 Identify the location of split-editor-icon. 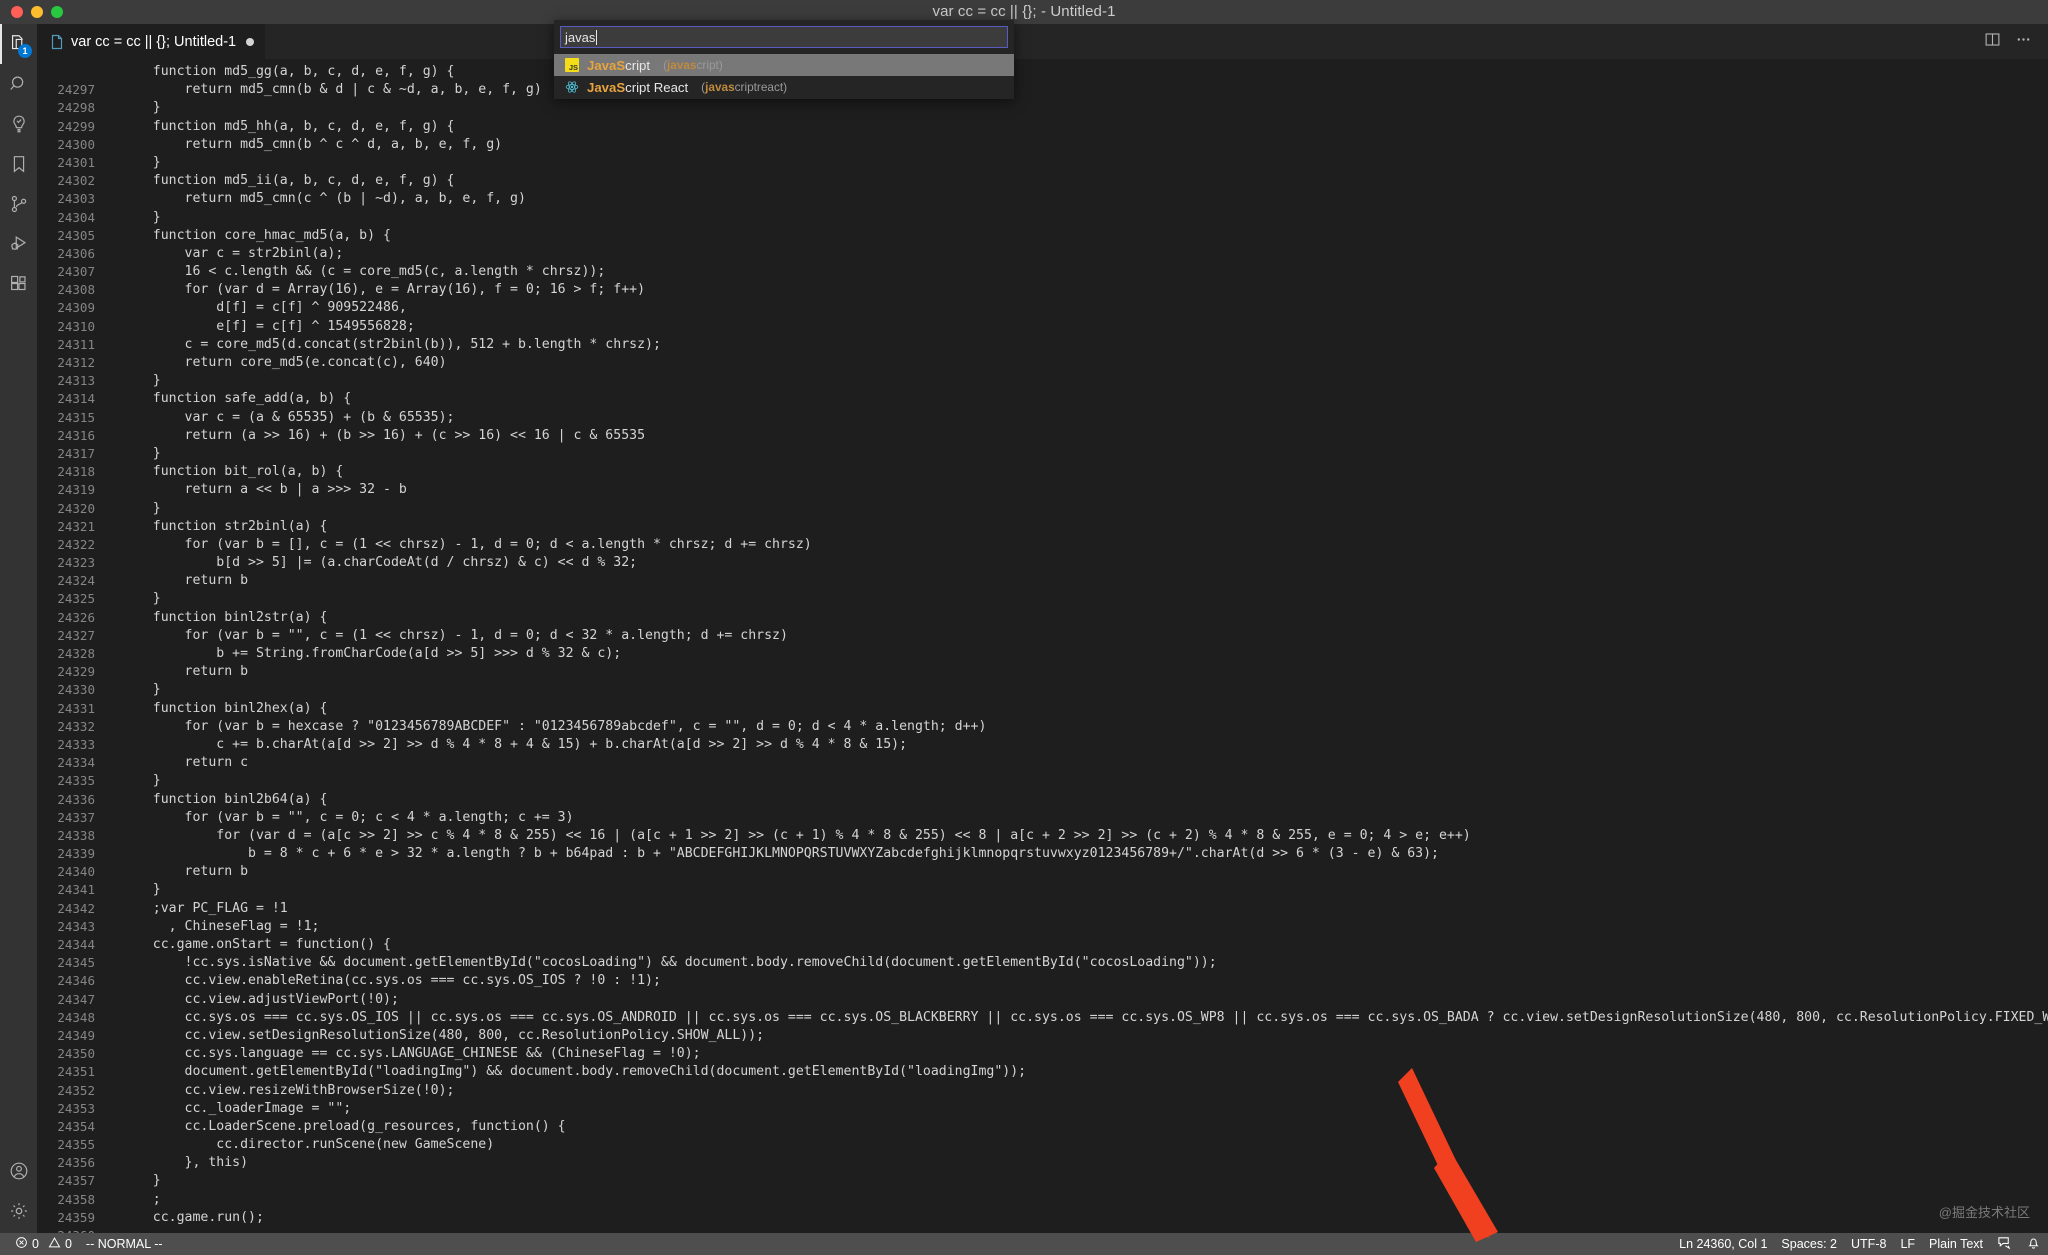
(1992, 42).